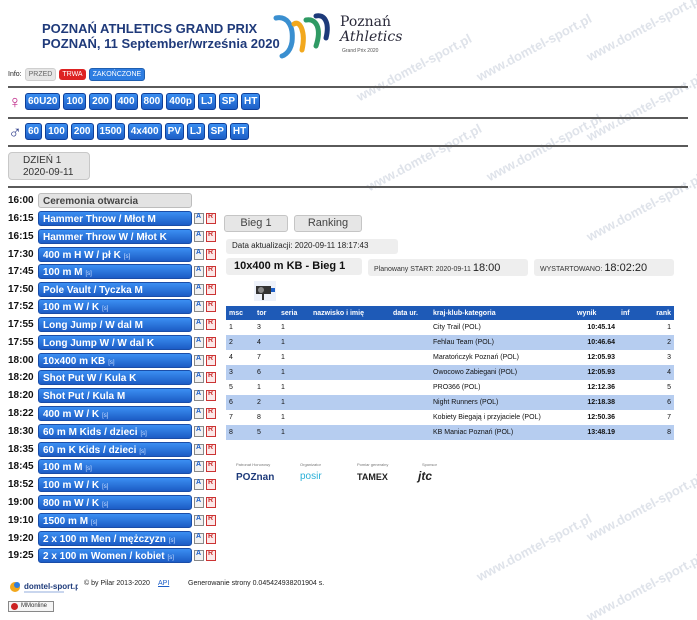 This screenshot has width=697, height=620. Describe the element at coordinates (100, 101) in the screenshot. I see `women-event-200: 200` at that location.